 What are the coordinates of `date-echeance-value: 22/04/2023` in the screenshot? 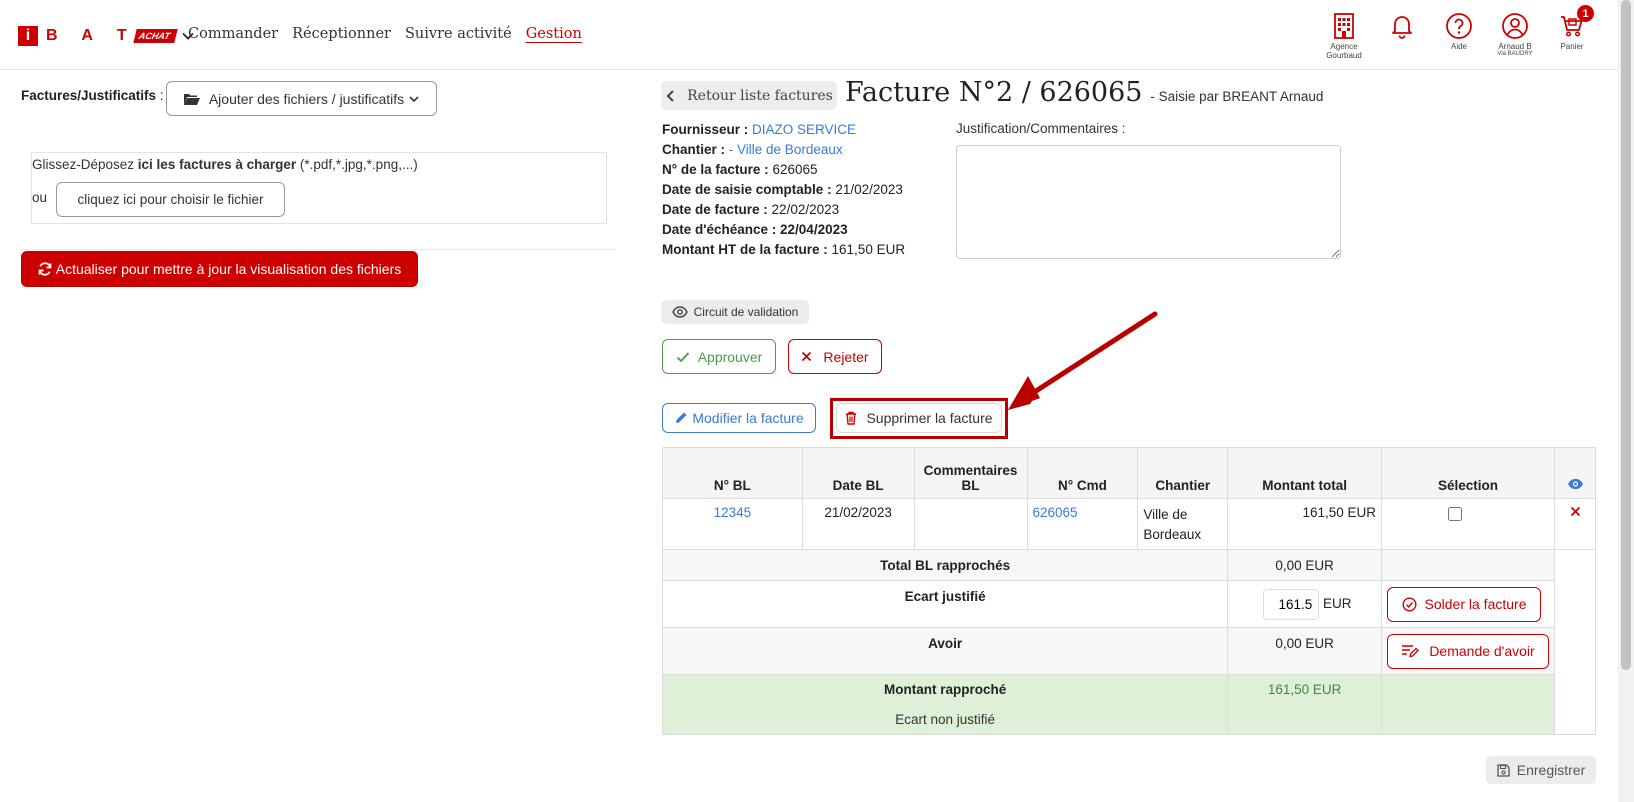 It's located at (814, 229).